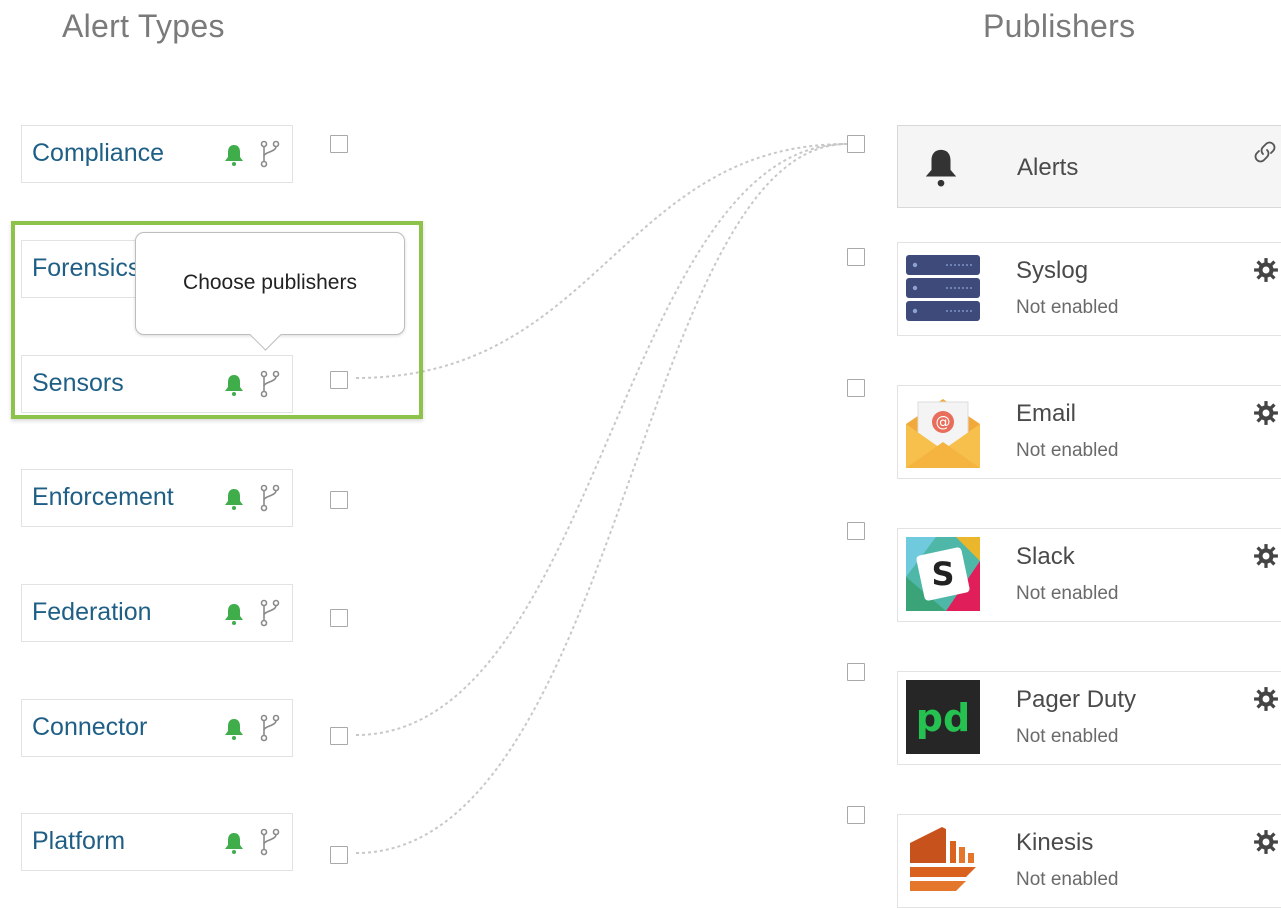  What do you see at coordinates (601, 261) in the screenshot?
I see `connection-sensors-alerts` at bounding box center [601, 261].